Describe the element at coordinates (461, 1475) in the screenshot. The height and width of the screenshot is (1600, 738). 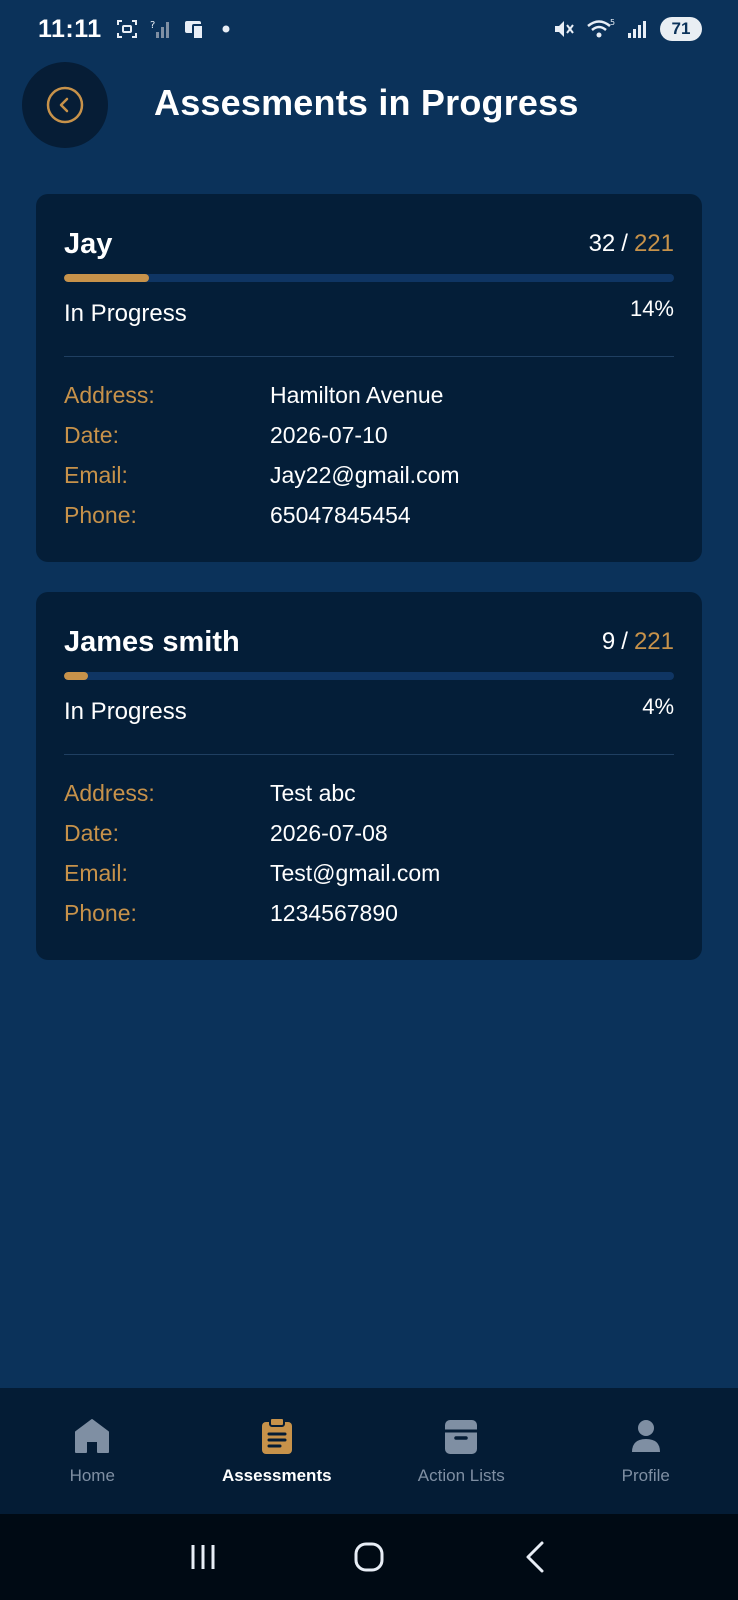
I see `nav-label-action-lists: Action Lists` at that location.